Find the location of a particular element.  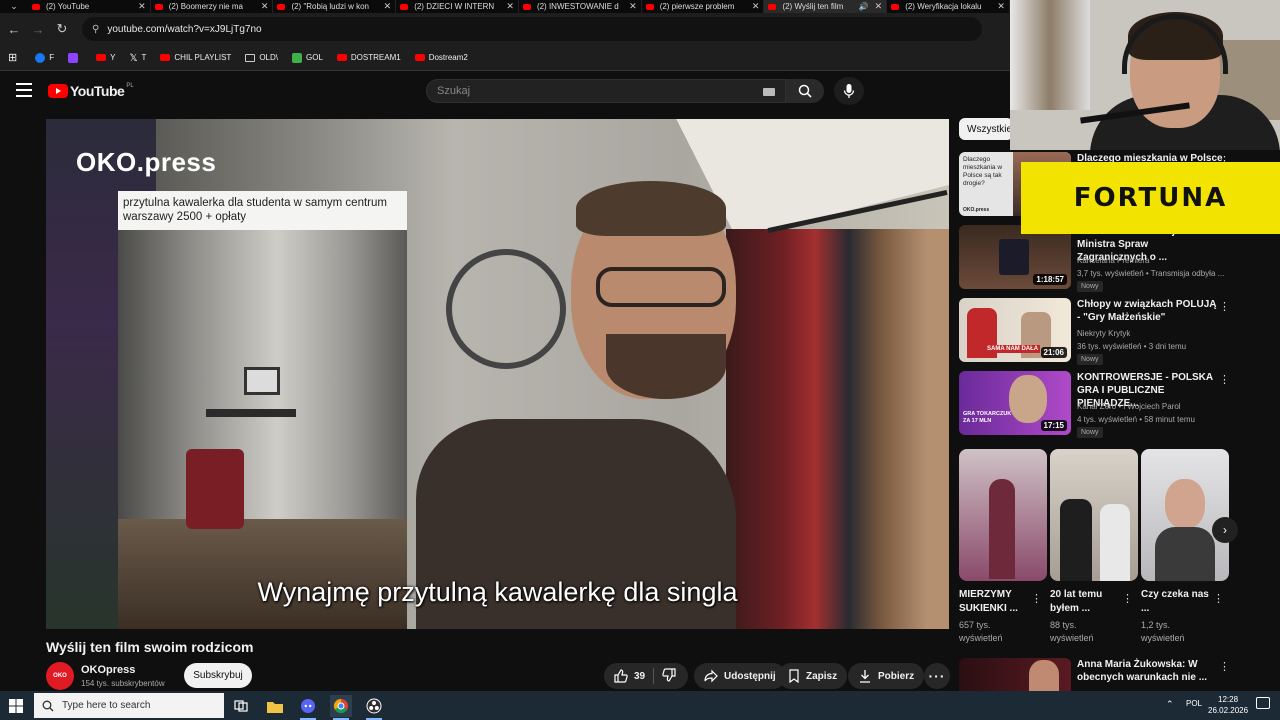

site-info-icon: ⚲ is located at coordinates (95, 29).